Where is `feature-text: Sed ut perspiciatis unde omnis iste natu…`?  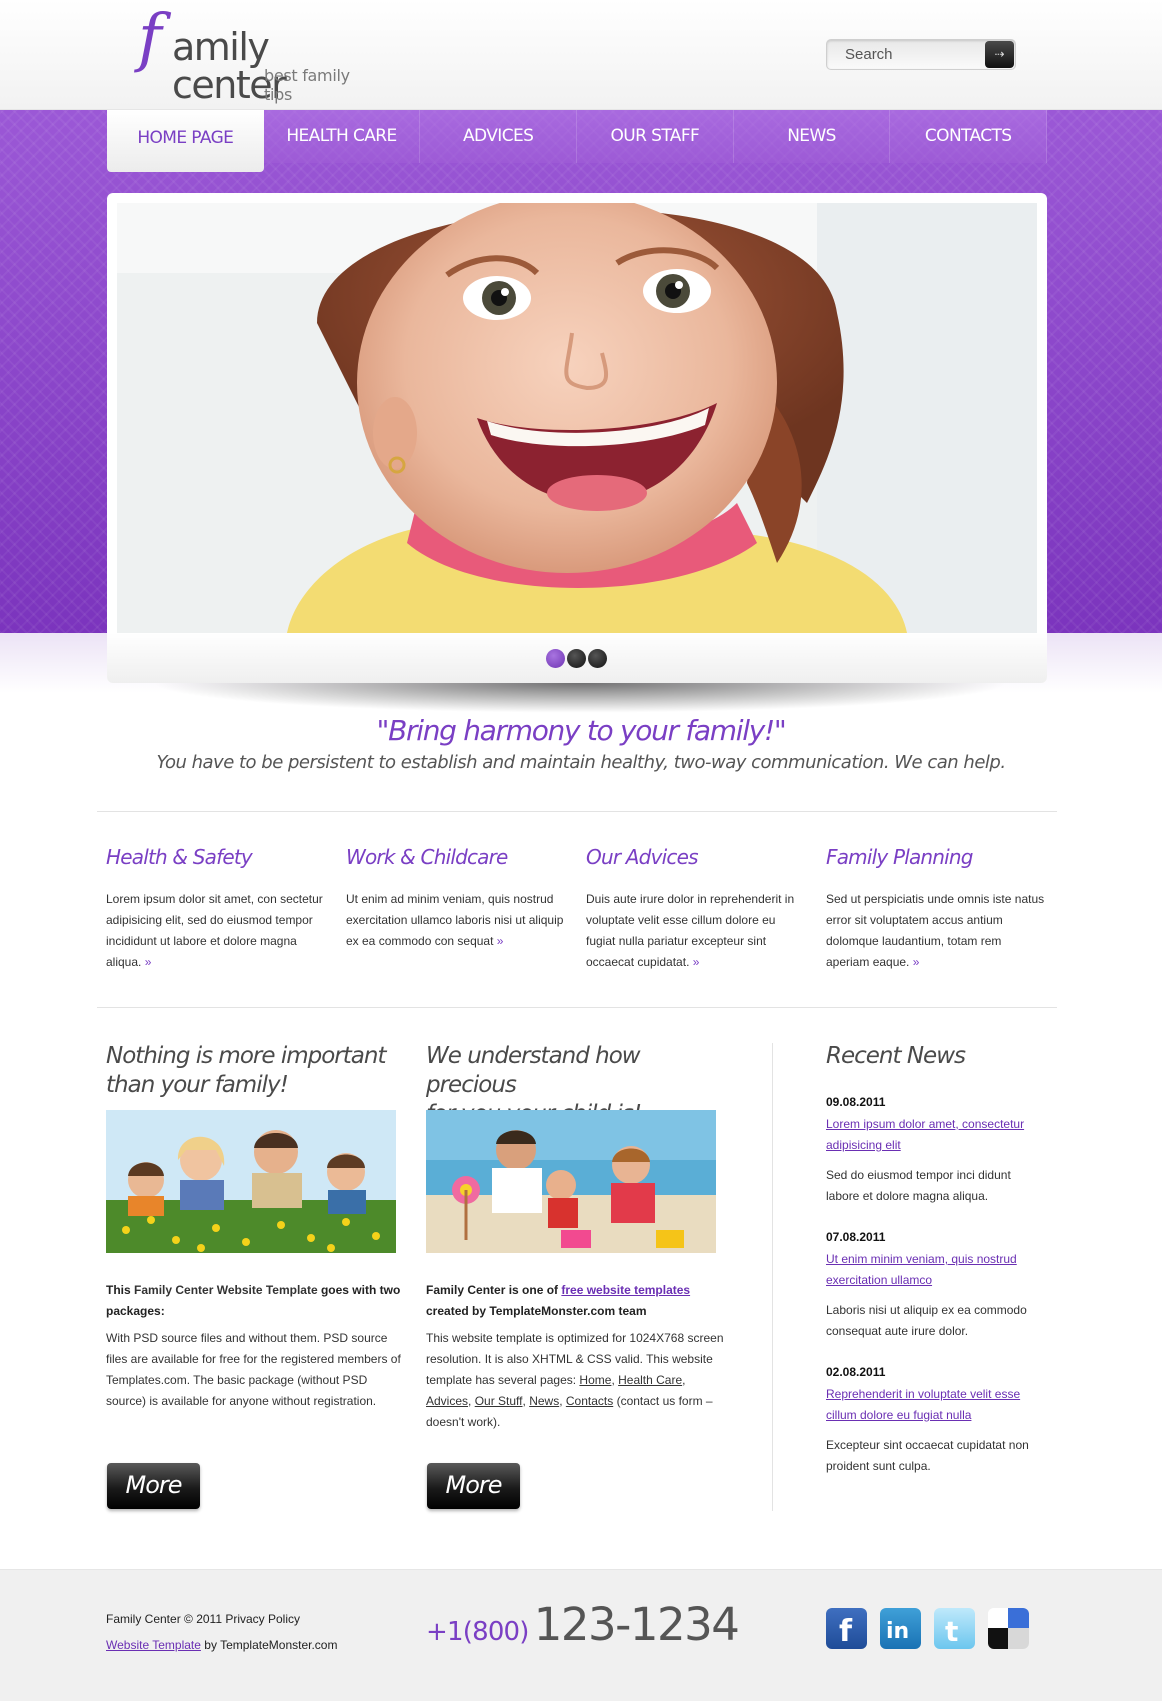
feature-text: Sed ut perspiciatis unde omnis iste natu… is located at coordinates (935, 930).